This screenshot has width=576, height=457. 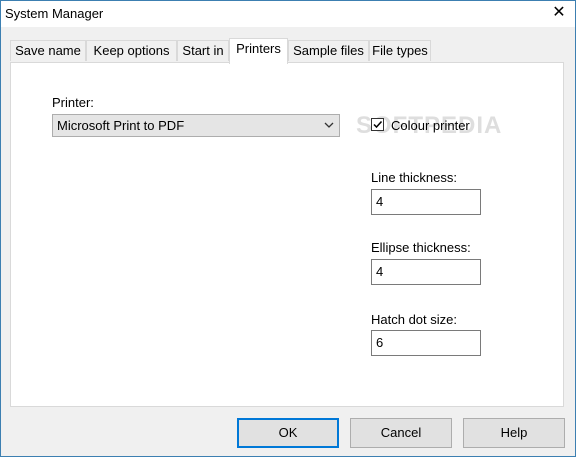 I want to click on tab-keep-options: Keep options, so click(x=131, y=50).